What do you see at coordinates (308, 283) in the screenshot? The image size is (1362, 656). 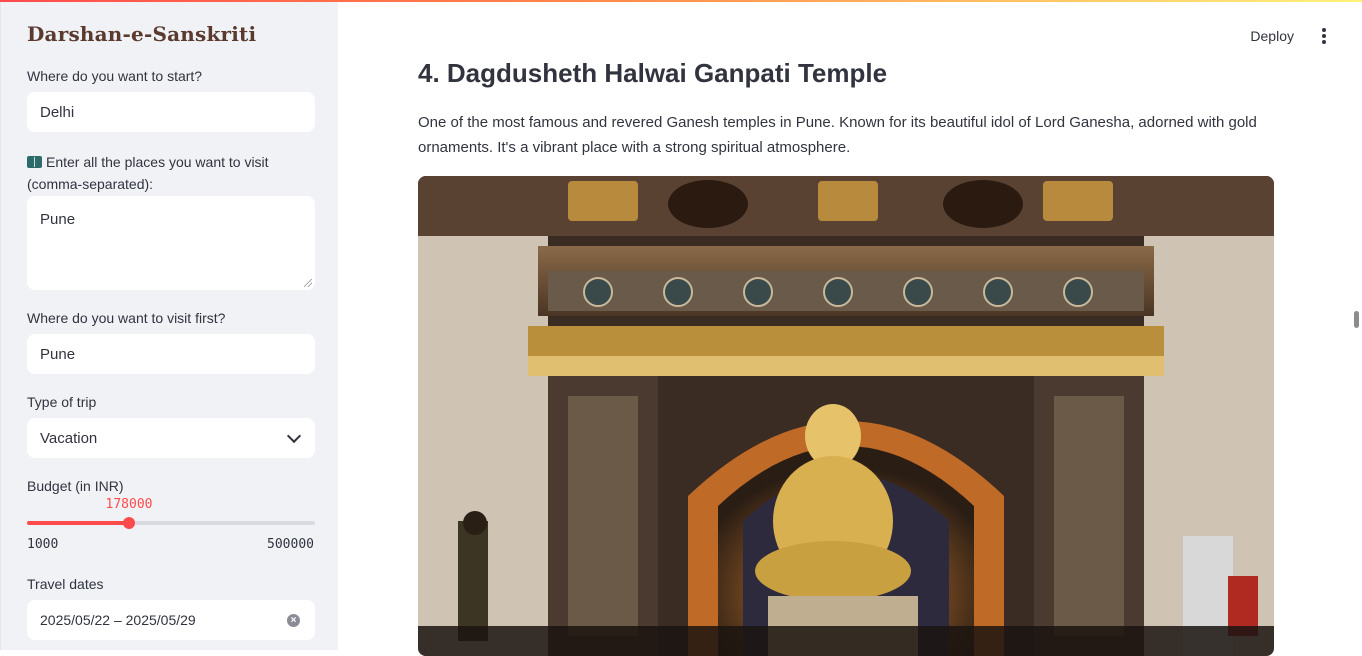 I see `resize-handle-icon` at bounding box center [308, 283].